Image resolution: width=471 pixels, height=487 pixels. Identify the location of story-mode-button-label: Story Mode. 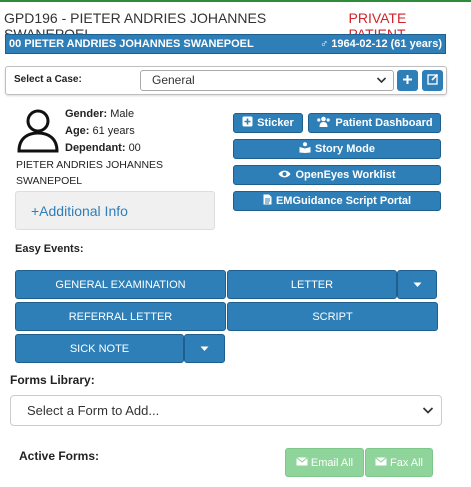
(345, 149).